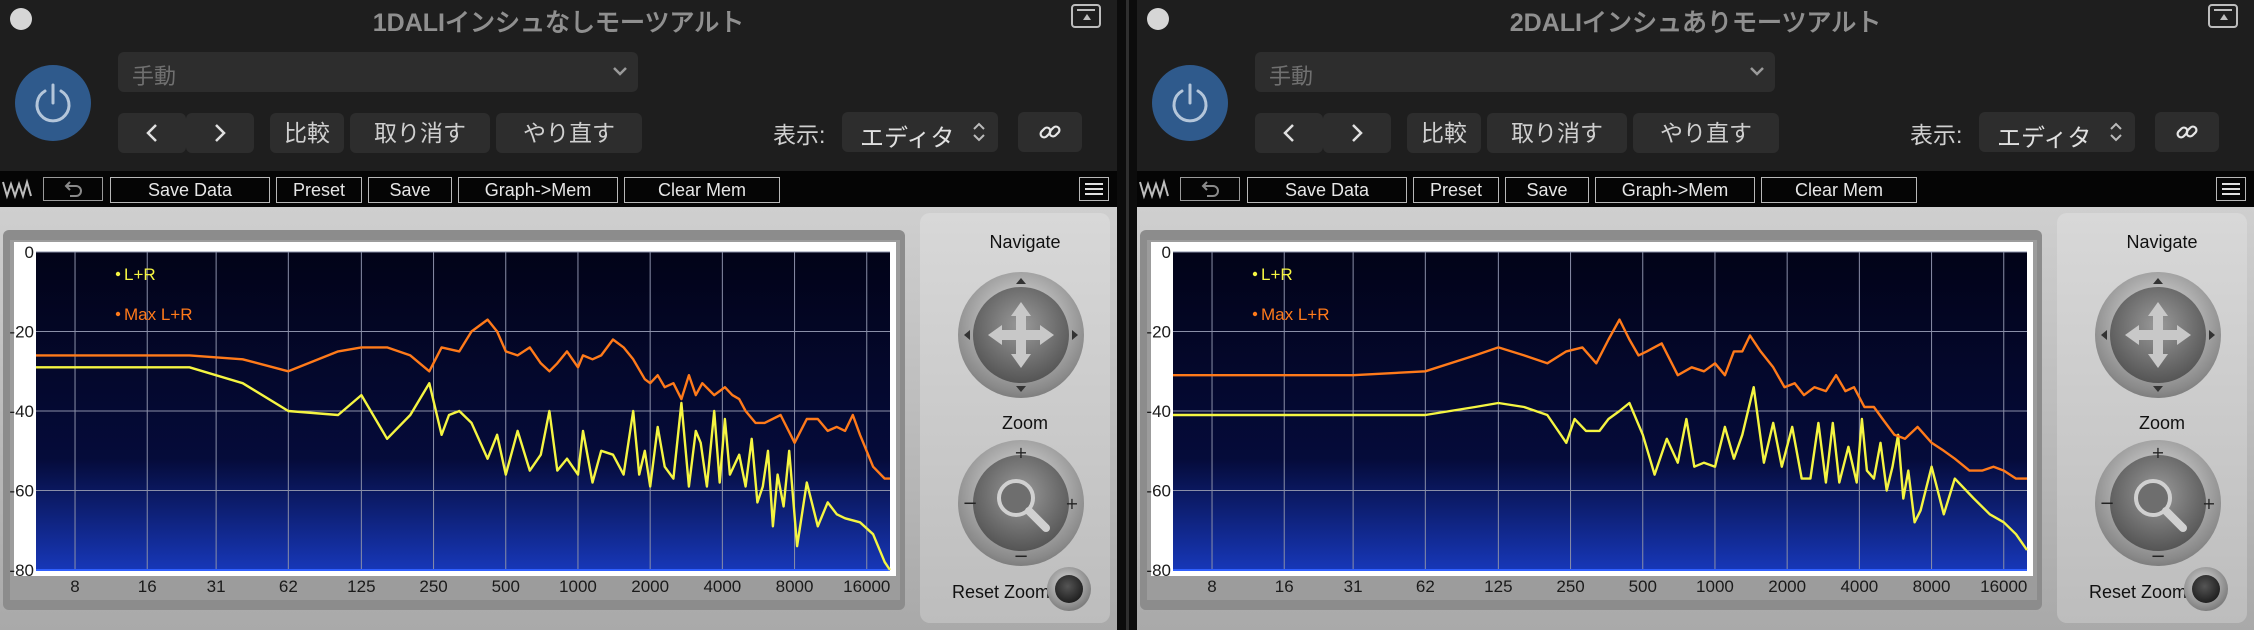 The image size is (2254, 630). I want to click on x-tick-label: 125, so click(361, 586).